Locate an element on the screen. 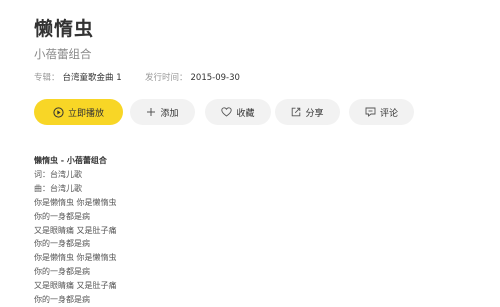  comment-button: 评论 is located at coordinates (381, 112).